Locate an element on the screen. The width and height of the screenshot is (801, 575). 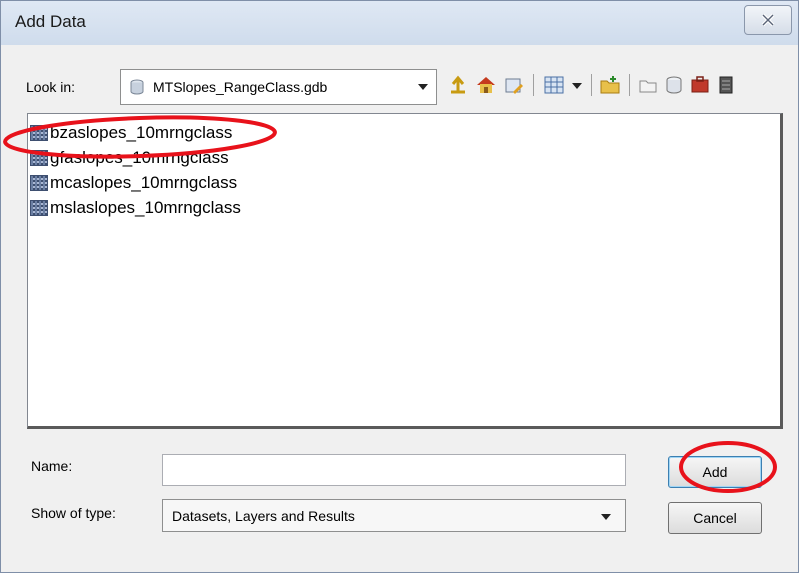
list-item-label: mcaslopes_10mrngclass is located at coordinates (144, 182).